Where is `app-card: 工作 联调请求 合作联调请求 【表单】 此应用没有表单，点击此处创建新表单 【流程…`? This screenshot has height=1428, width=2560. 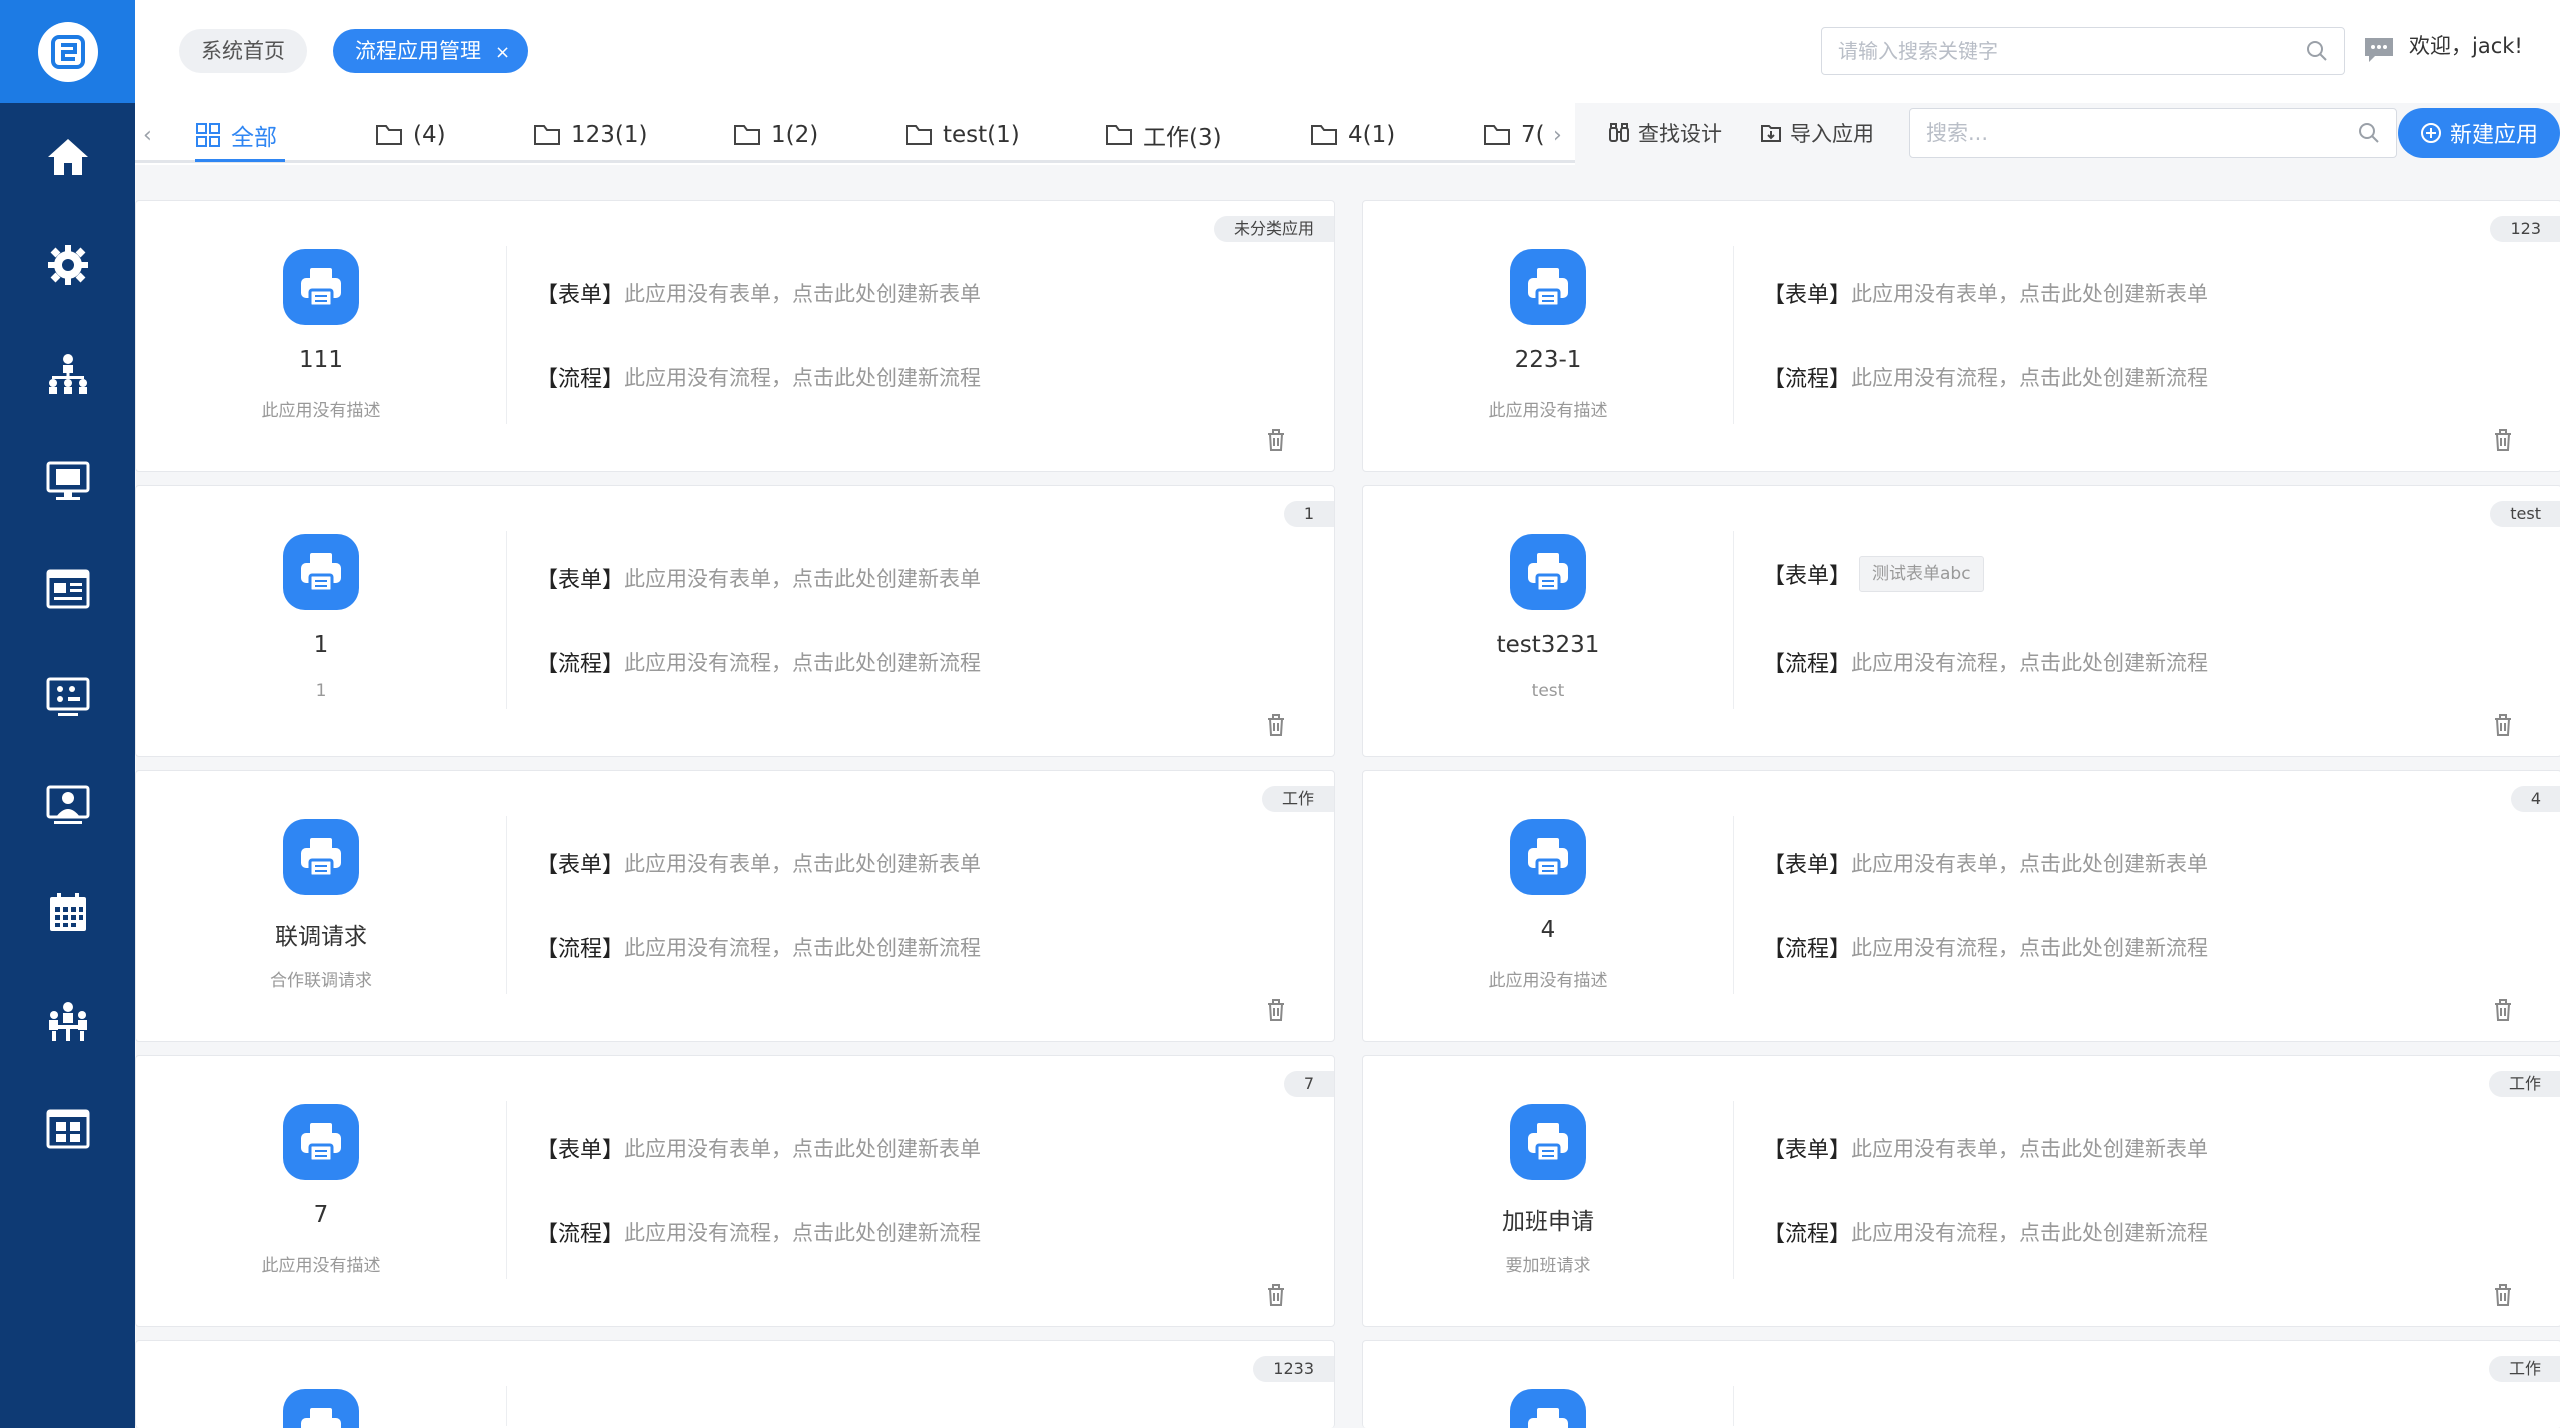
app-card: 工作 联调请求 合作联调请求 【表单】 此应用没有表单，点击此处创建新表单 【流程… is located at coordinates (735, 906).